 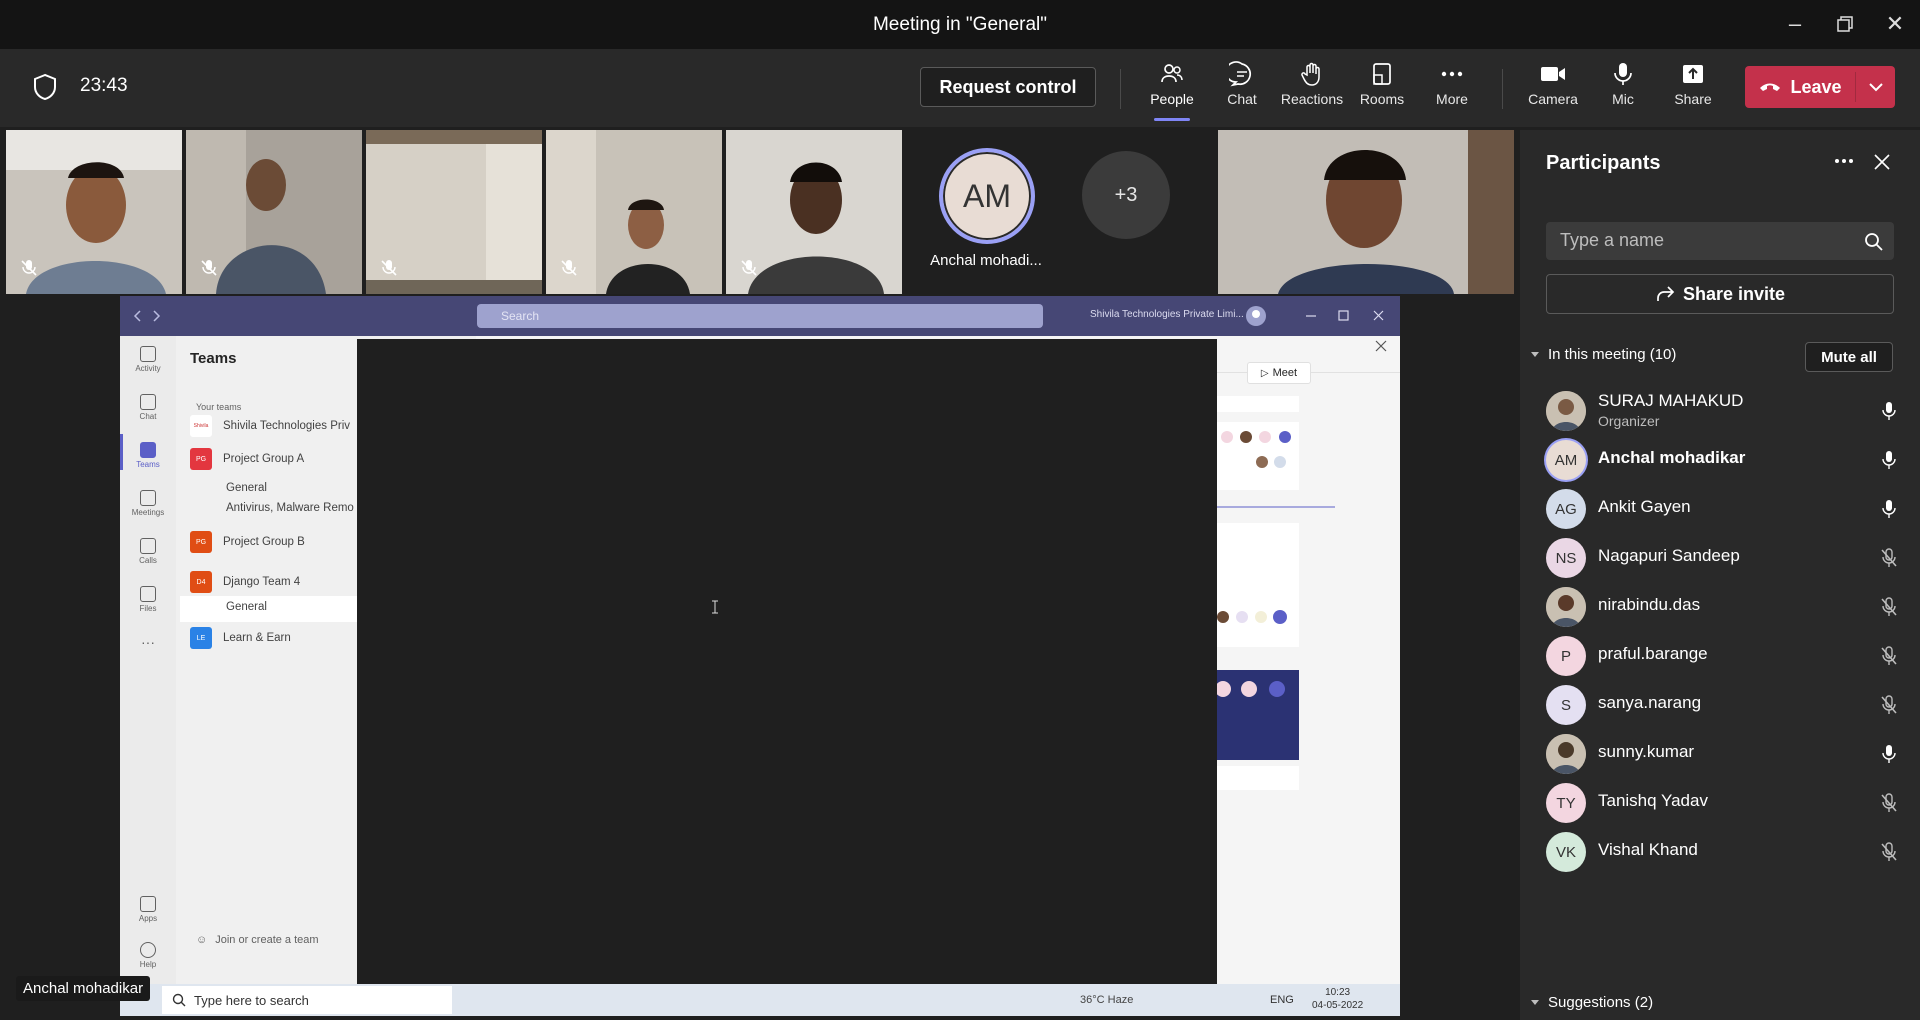 What do you see at coordinates (148, 407) in the screenshot?
I see `rail-chat: Chat` at bounding box center [148, 407].